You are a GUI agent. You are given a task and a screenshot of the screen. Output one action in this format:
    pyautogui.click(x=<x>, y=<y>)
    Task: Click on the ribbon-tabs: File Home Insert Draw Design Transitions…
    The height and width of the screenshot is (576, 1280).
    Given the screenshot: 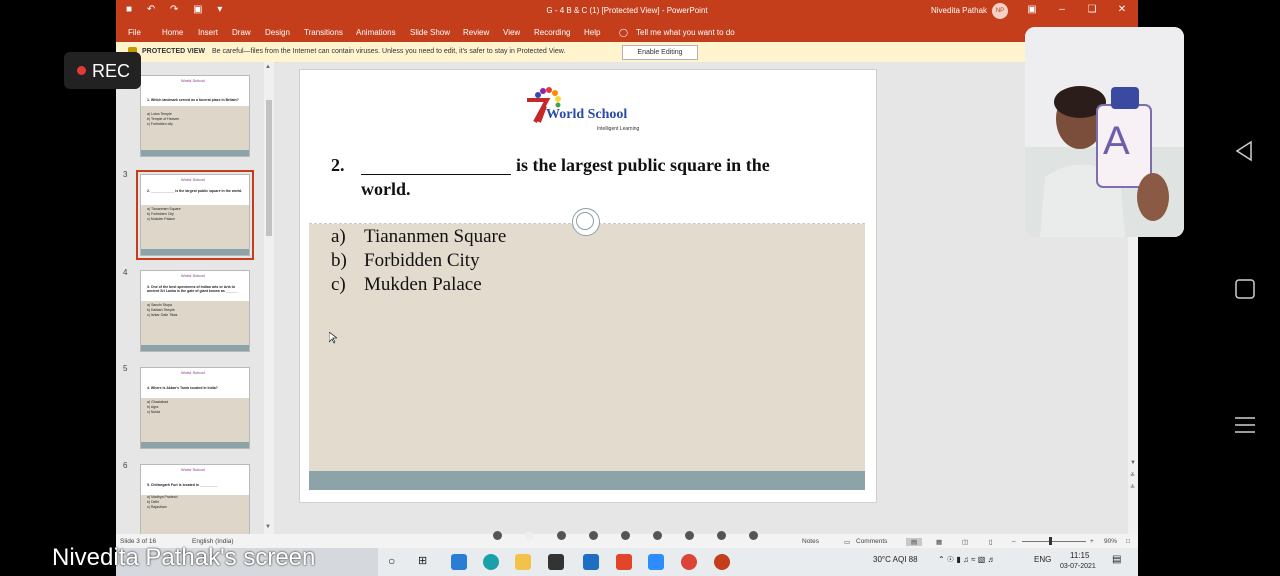 What is the action you would take?
    pyautogui.click(x=627, y=32)
    